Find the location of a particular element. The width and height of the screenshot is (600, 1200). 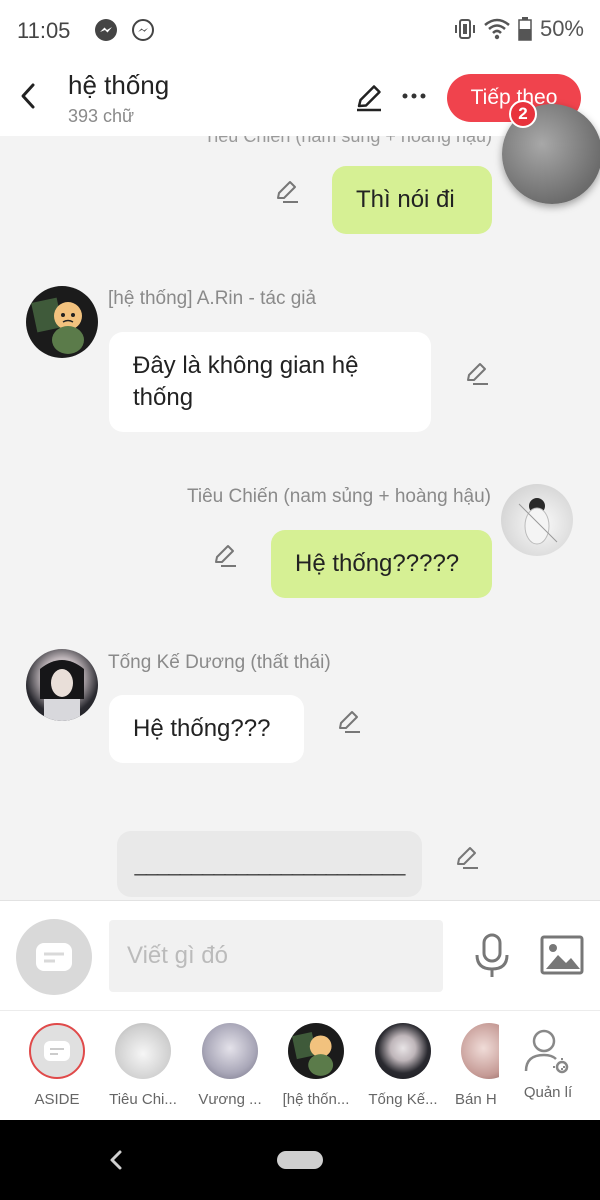

character-label: Quản lí is located at coordinates (548, 1092).